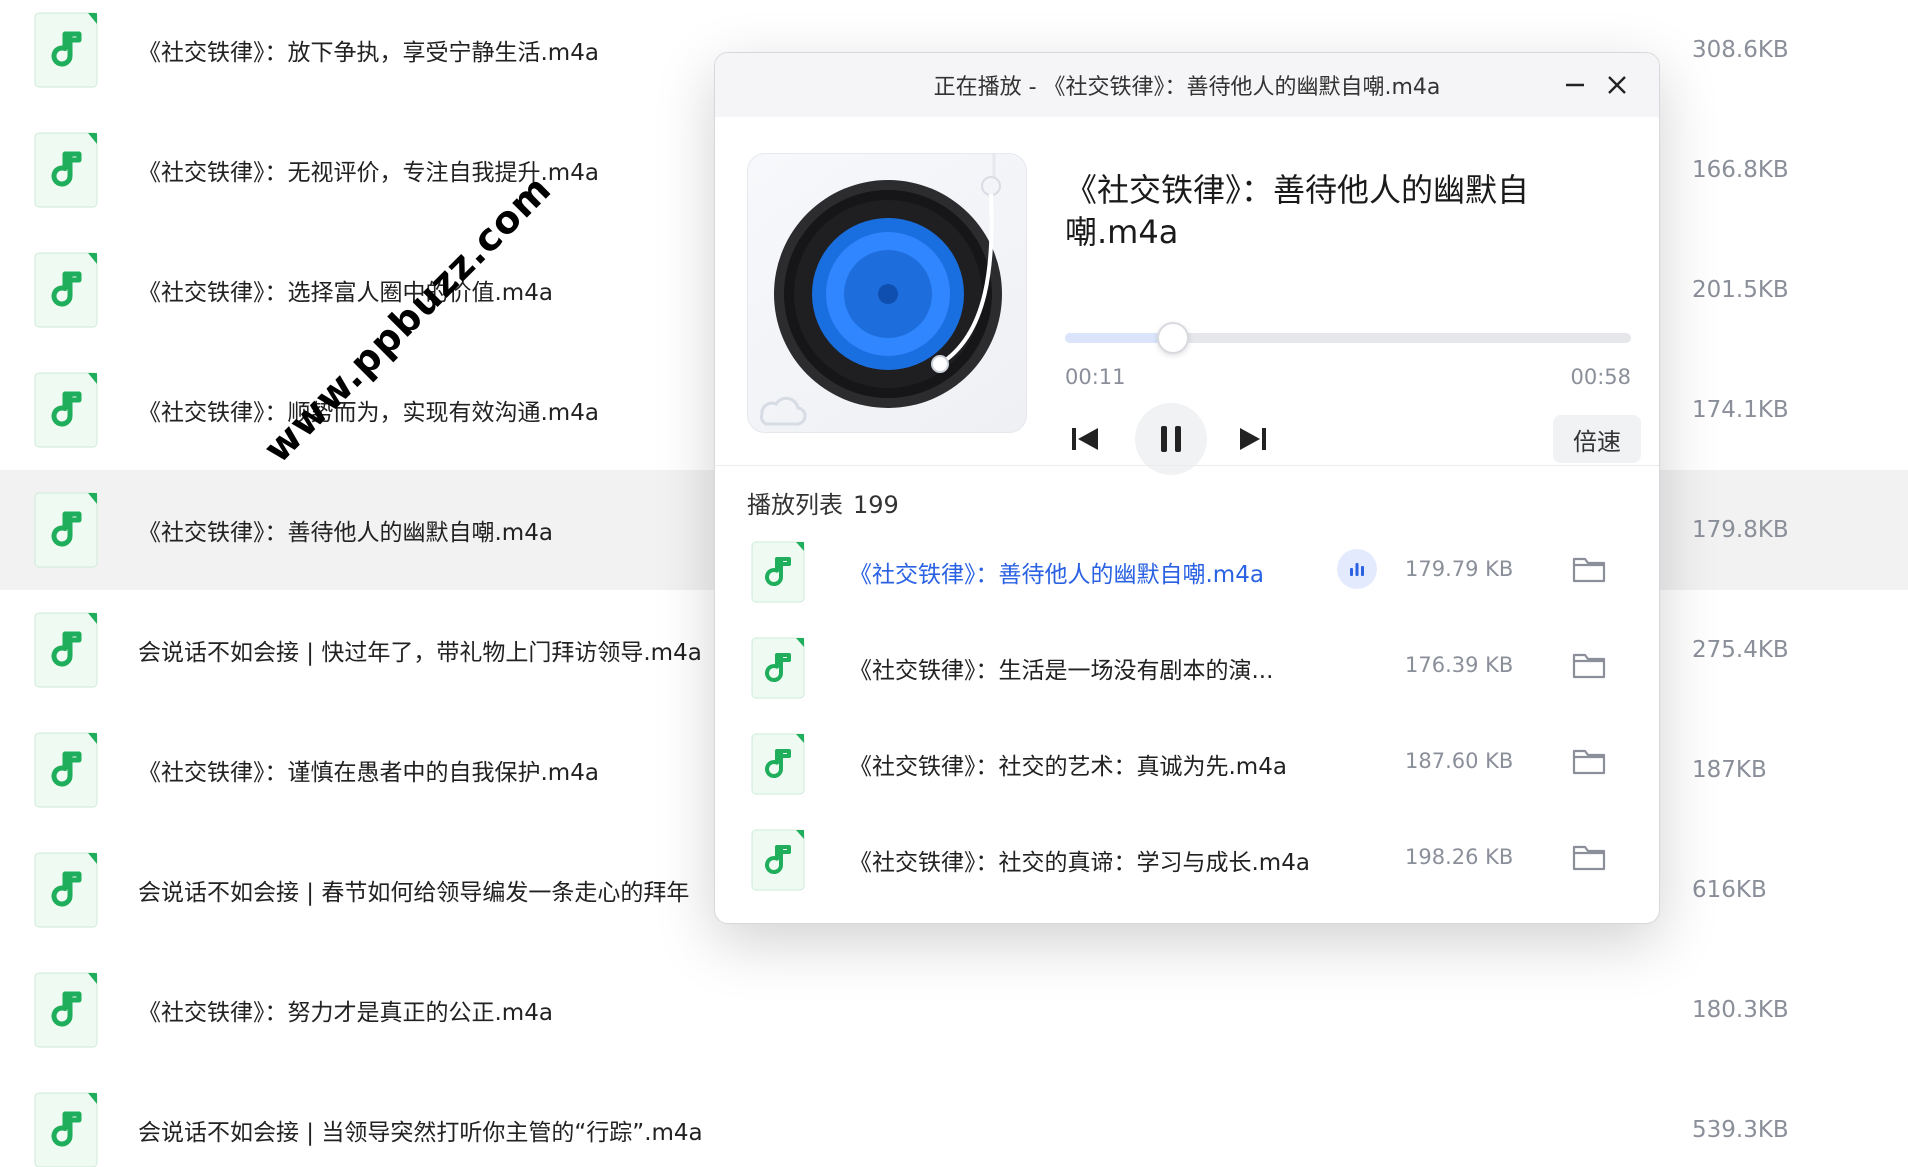  I want to click on playlist-label: 播放列表, so click(795, 505).